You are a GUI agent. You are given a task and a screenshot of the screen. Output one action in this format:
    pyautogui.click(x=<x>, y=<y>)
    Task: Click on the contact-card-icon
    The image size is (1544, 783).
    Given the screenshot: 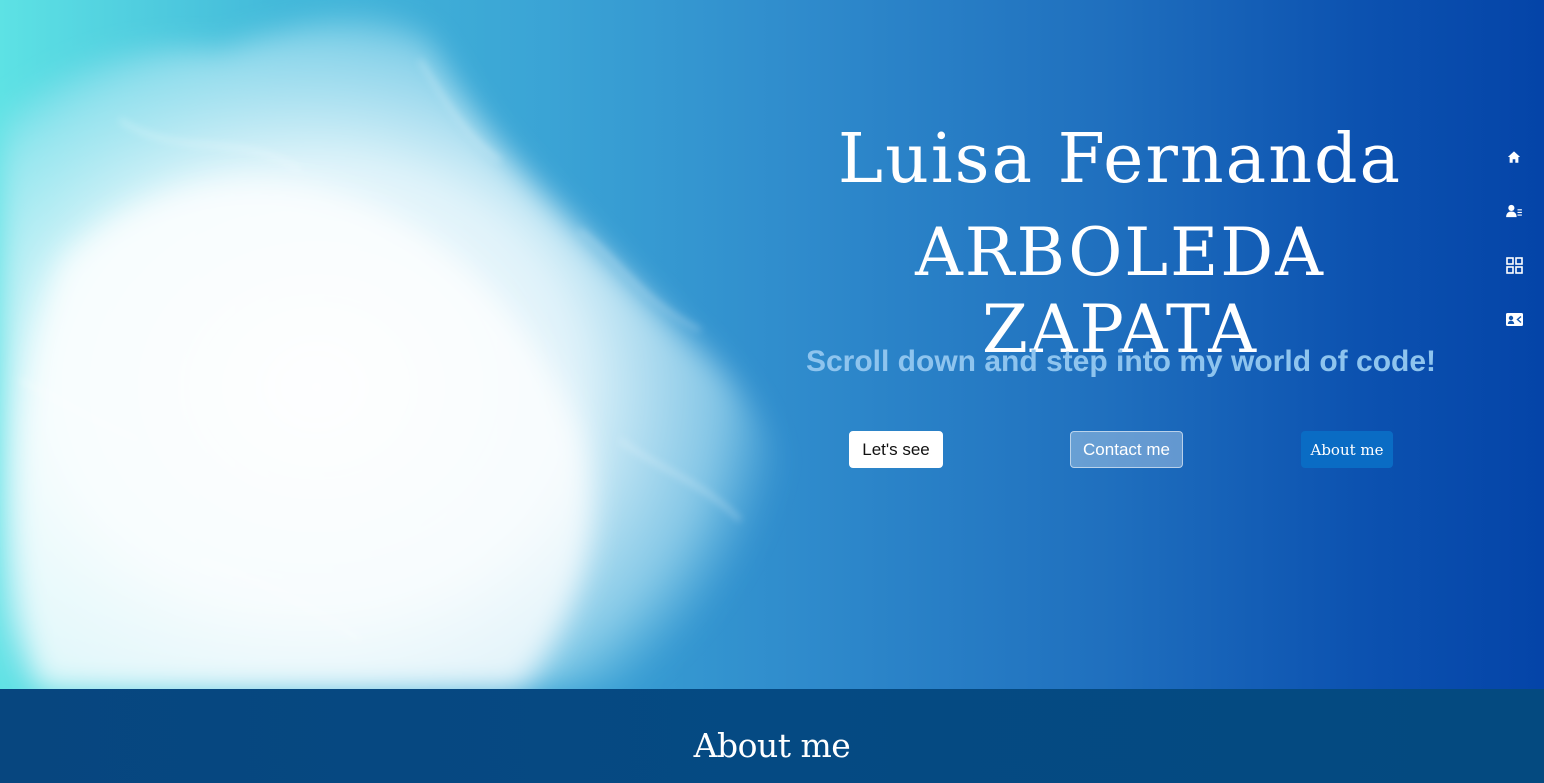 What is the action you would take?
    pyautogui.click(x=1514, y=319)
    